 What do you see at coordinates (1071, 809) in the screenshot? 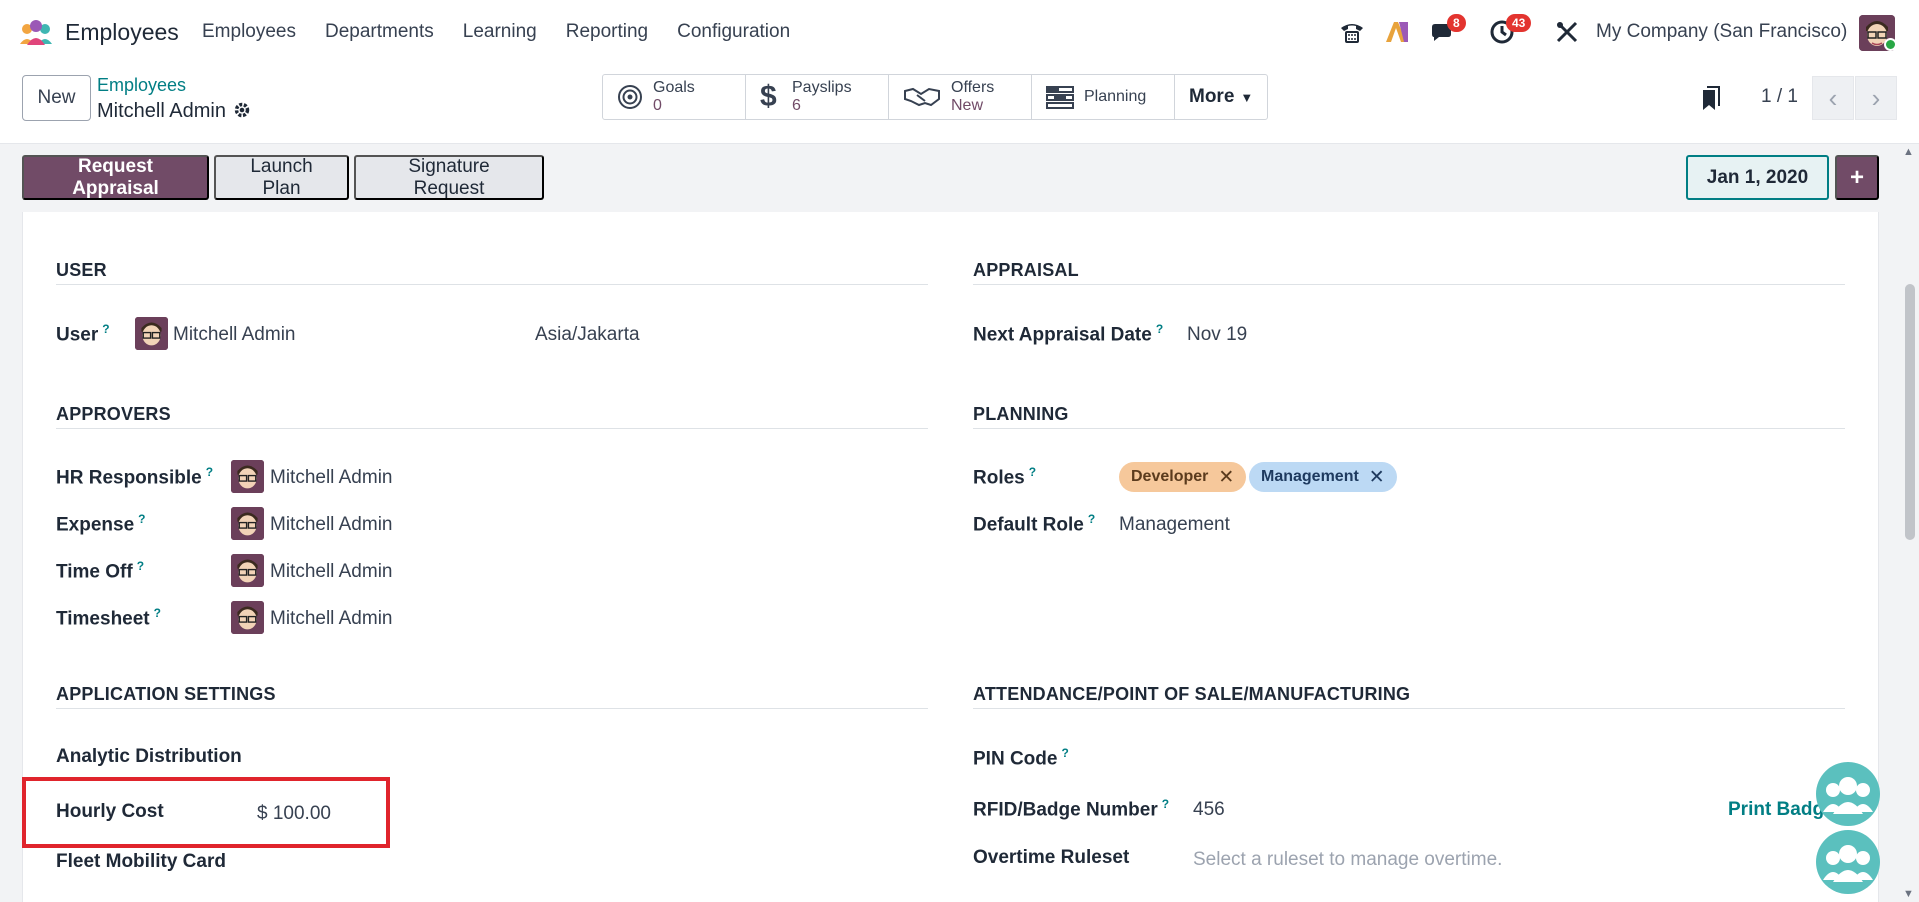
I see `rfid-label: RFID/Badge Number?` at bounding box center [1071, 809].